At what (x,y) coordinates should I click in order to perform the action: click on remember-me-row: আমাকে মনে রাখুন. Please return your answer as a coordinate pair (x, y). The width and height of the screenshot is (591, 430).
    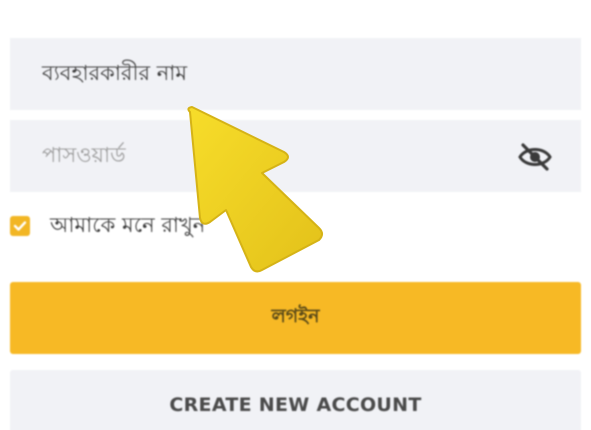
    Looking at the image, I should click on (107, 226).